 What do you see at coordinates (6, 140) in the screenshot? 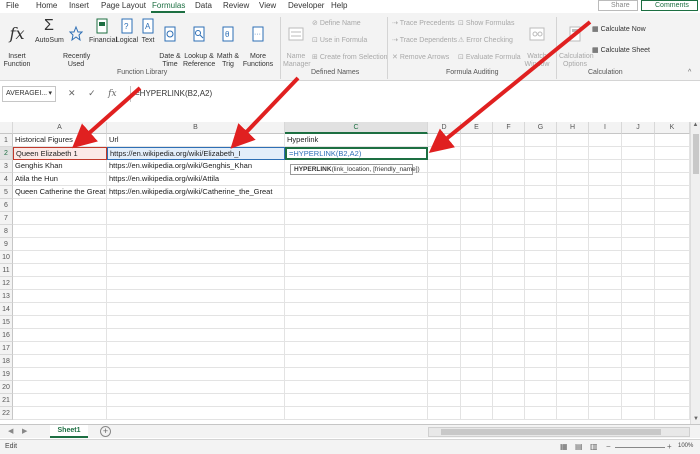
I see `row-header: 1` at bounding box center [6, 140].